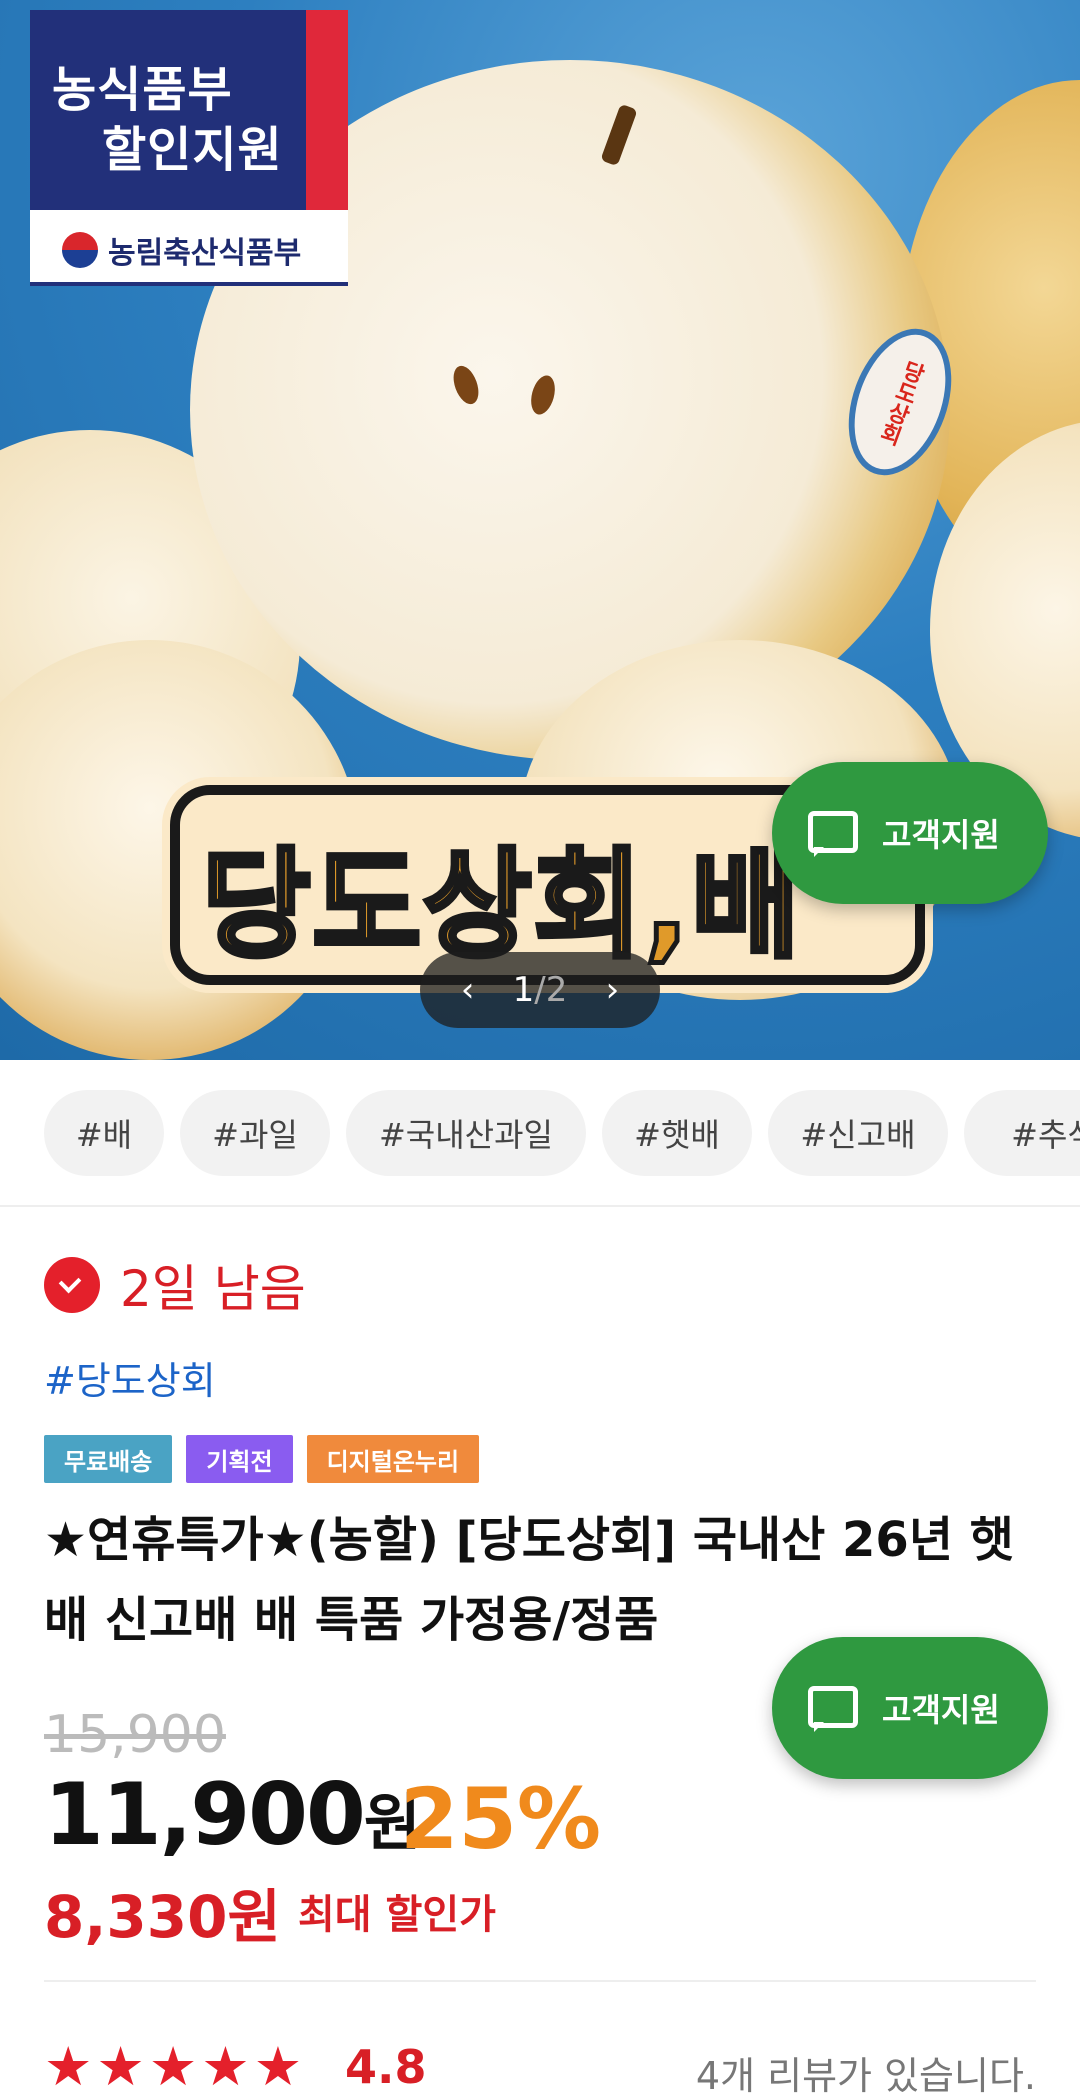 This screenshot has width=1080, height=2100. I want to click on discount-support-badge: 농식품부 할인지원 농림축산식품부, so click(189, 148).